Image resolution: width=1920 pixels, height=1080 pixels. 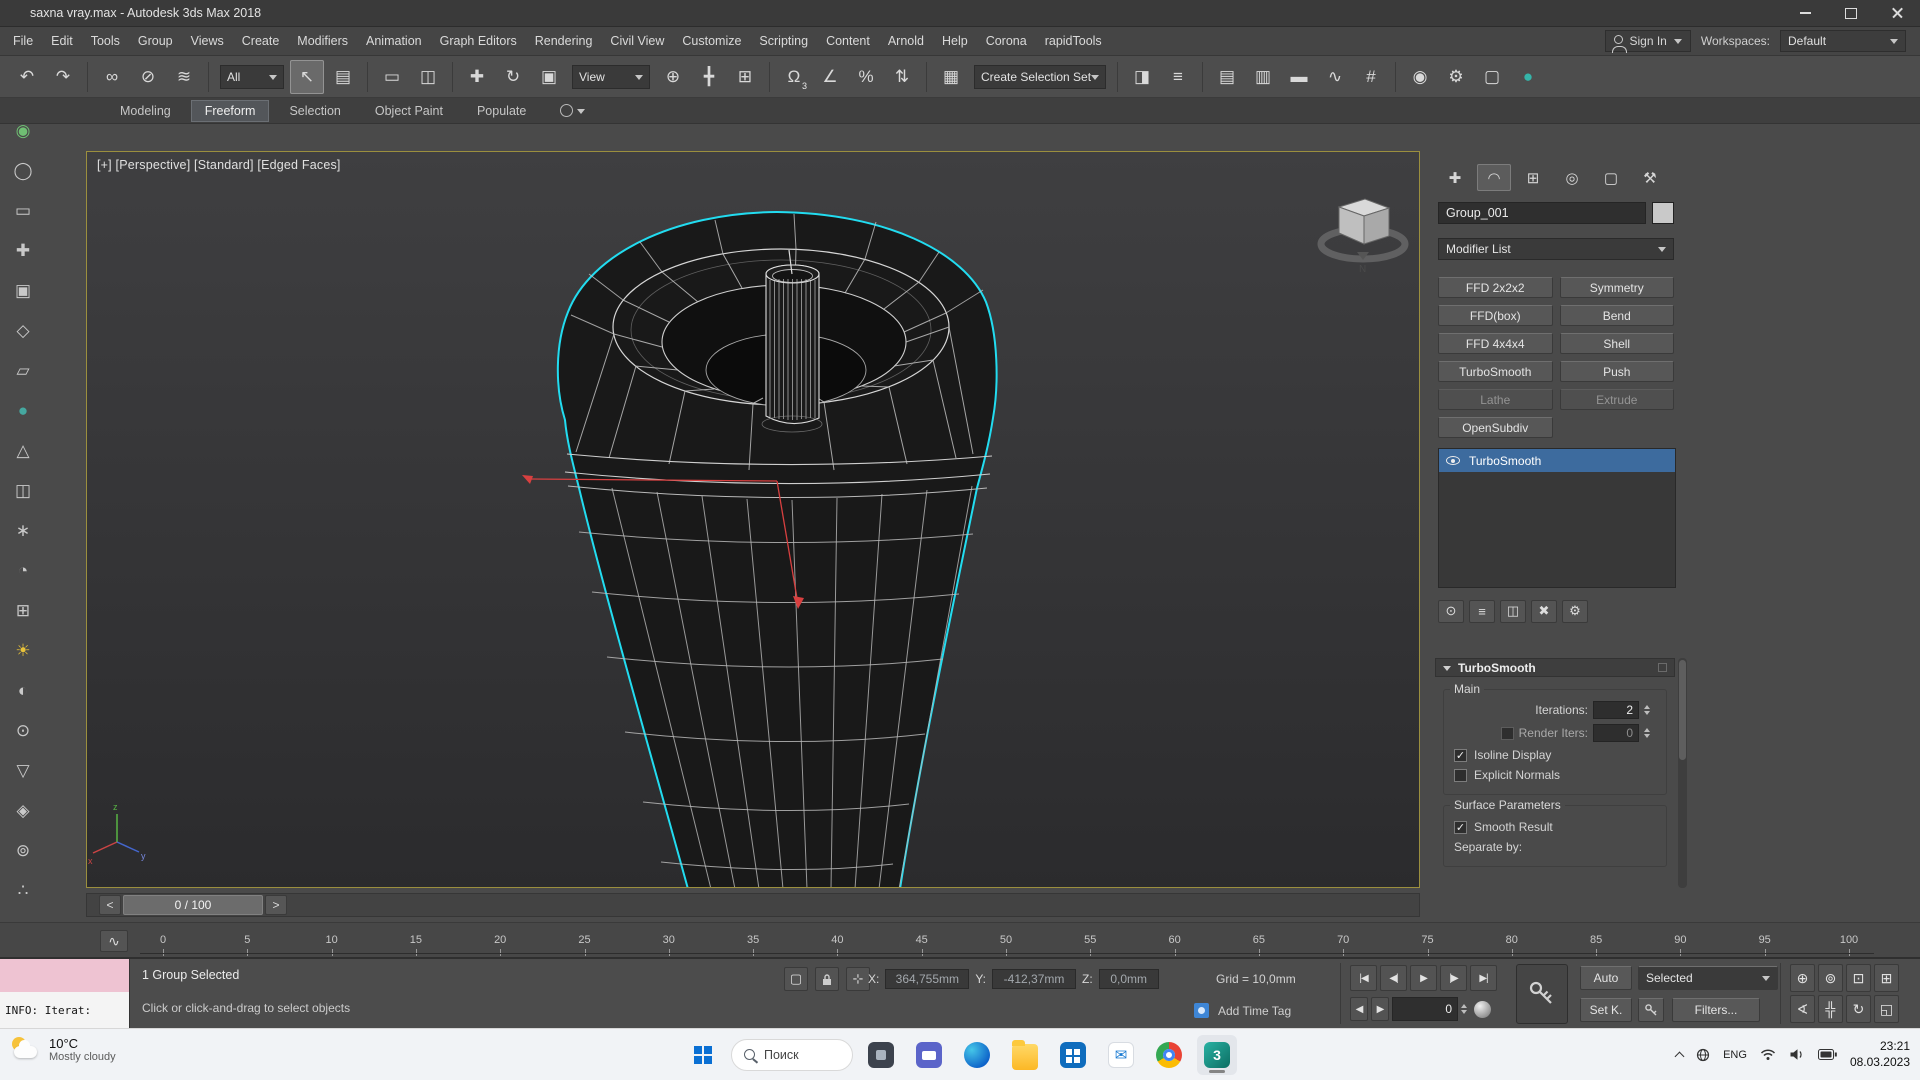 What do you see at coordinates (1886, 978) in the screenshot?
I see `zoom-extents-all-icon: ⊞` at bounding box center [1886, 978].